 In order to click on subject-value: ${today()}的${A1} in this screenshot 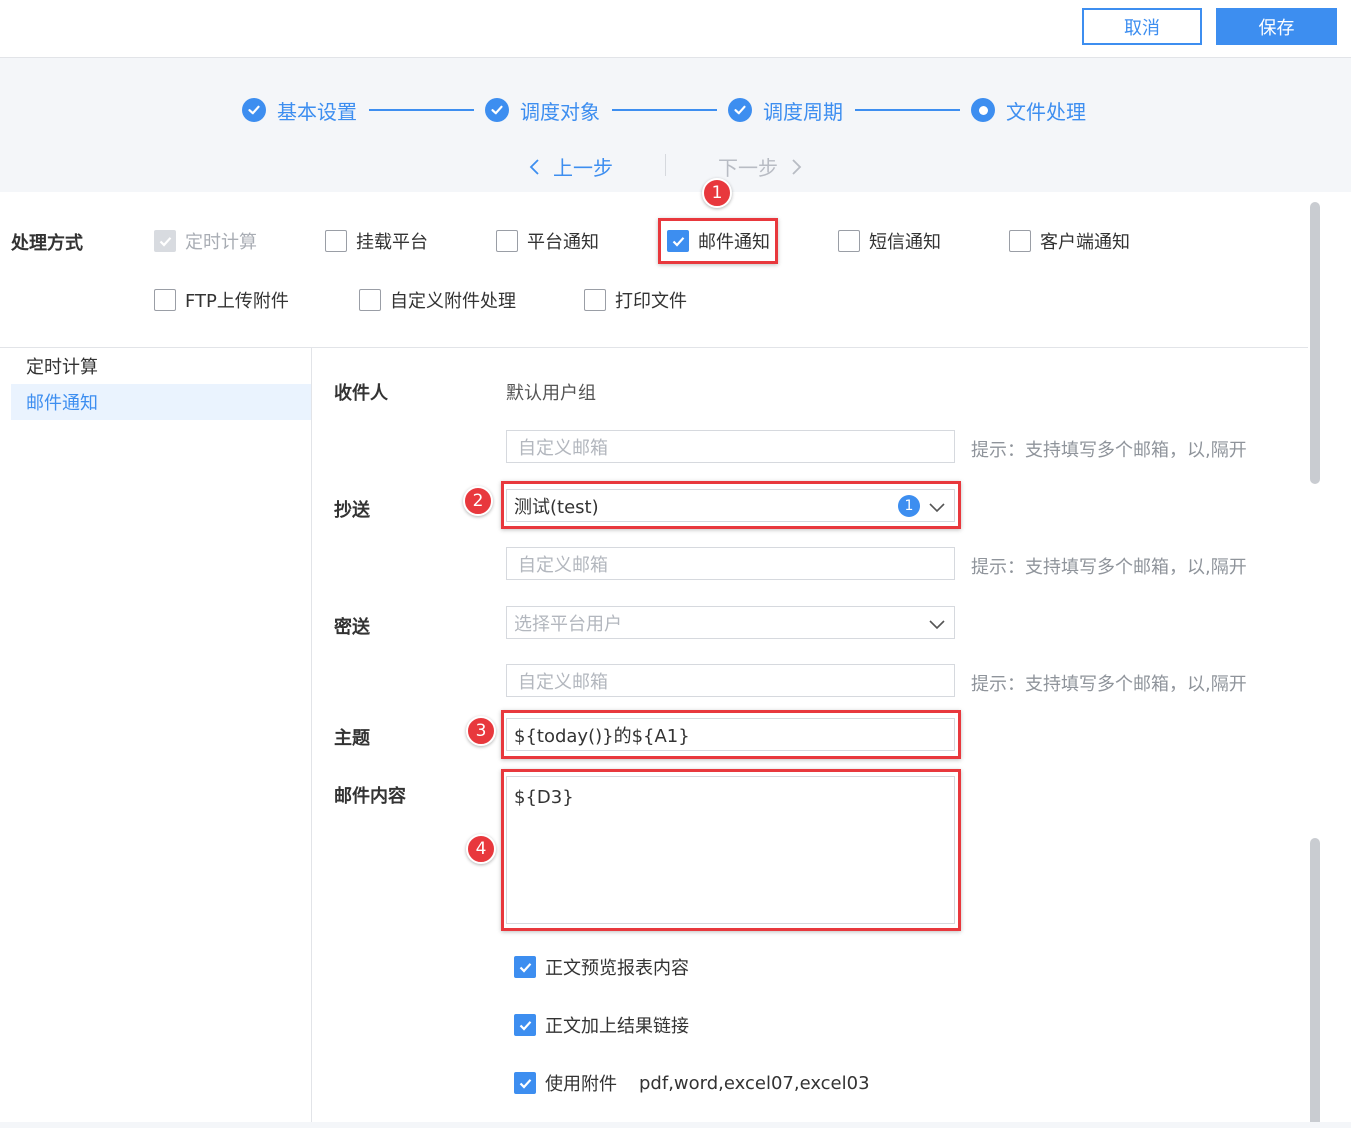, I will do `click(602, 736)`.